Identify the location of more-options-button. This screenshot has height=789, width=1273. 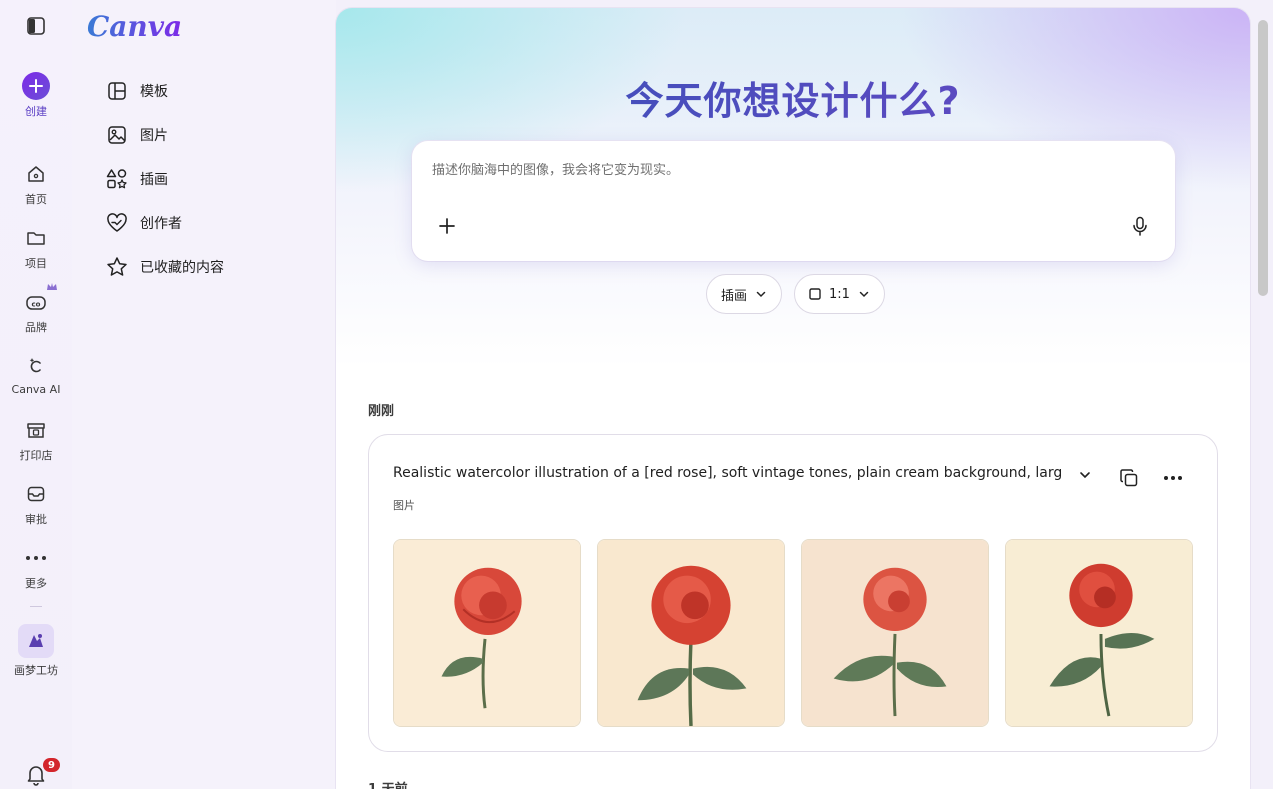
(1173, 478).